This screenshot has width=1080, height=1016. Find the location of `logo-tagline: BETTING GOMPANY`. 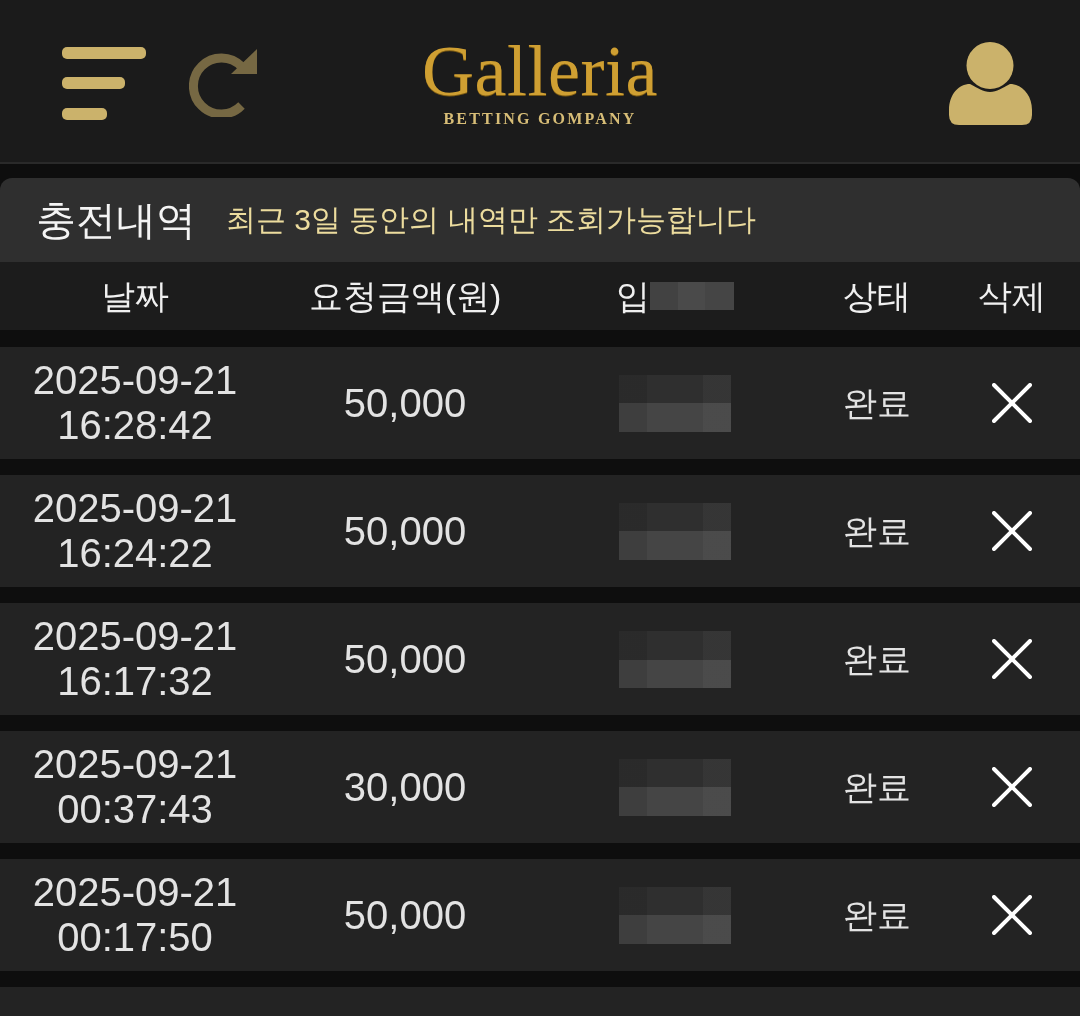

logo-tagline: BETTING GOMPANY is located at coordinates (540, 118).